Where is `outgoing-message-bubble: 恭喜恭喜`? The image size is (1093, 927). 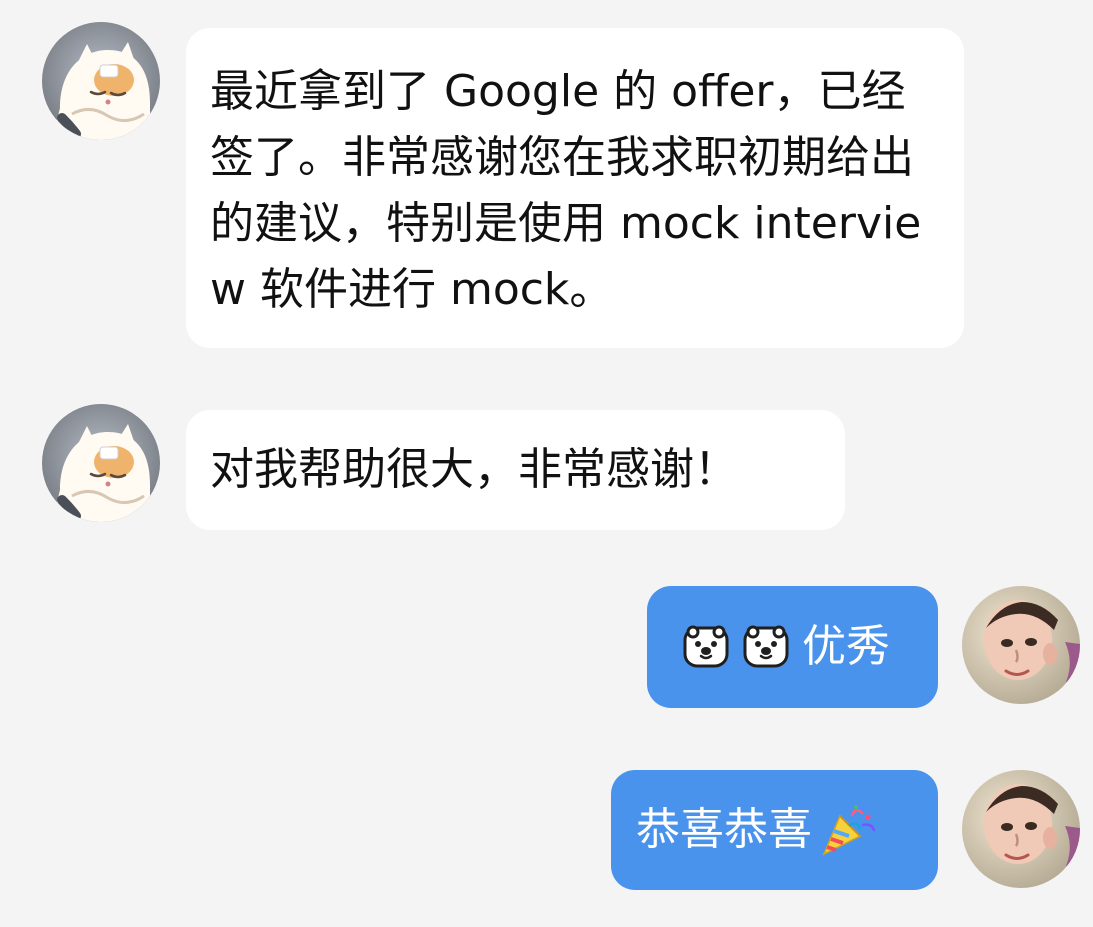 outgoing-message-bubble: 恭喜恭喜 is located at coordinates (774, 830).